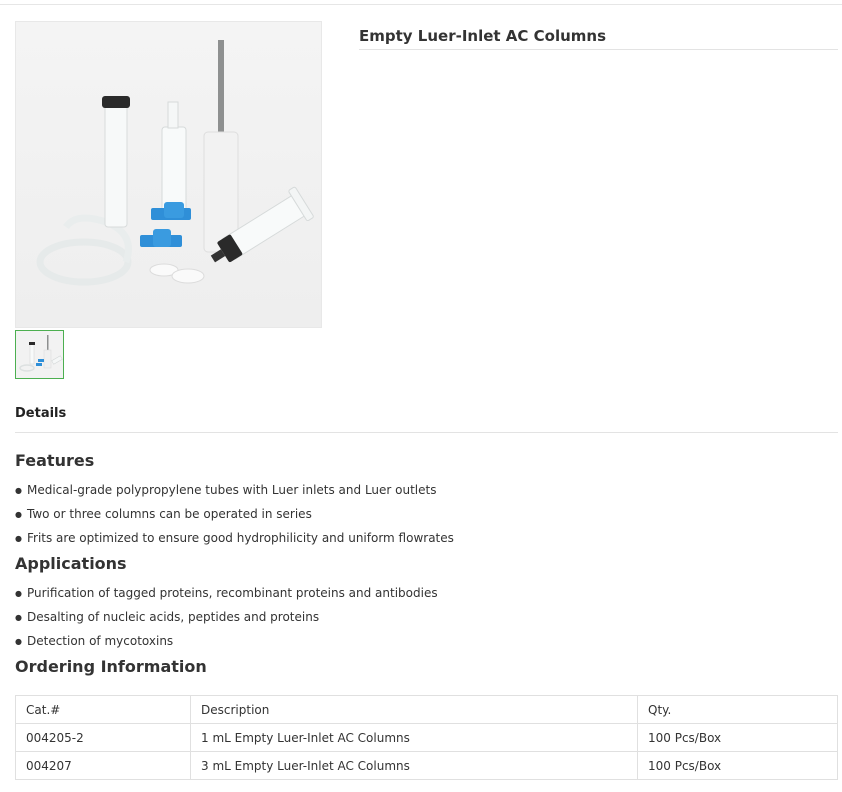 This screenshot has width=842, height=792. Describe the element at coordinates (226, 642) in the screenshot. I see `list-item: Detection of mycotoxins` at that location.